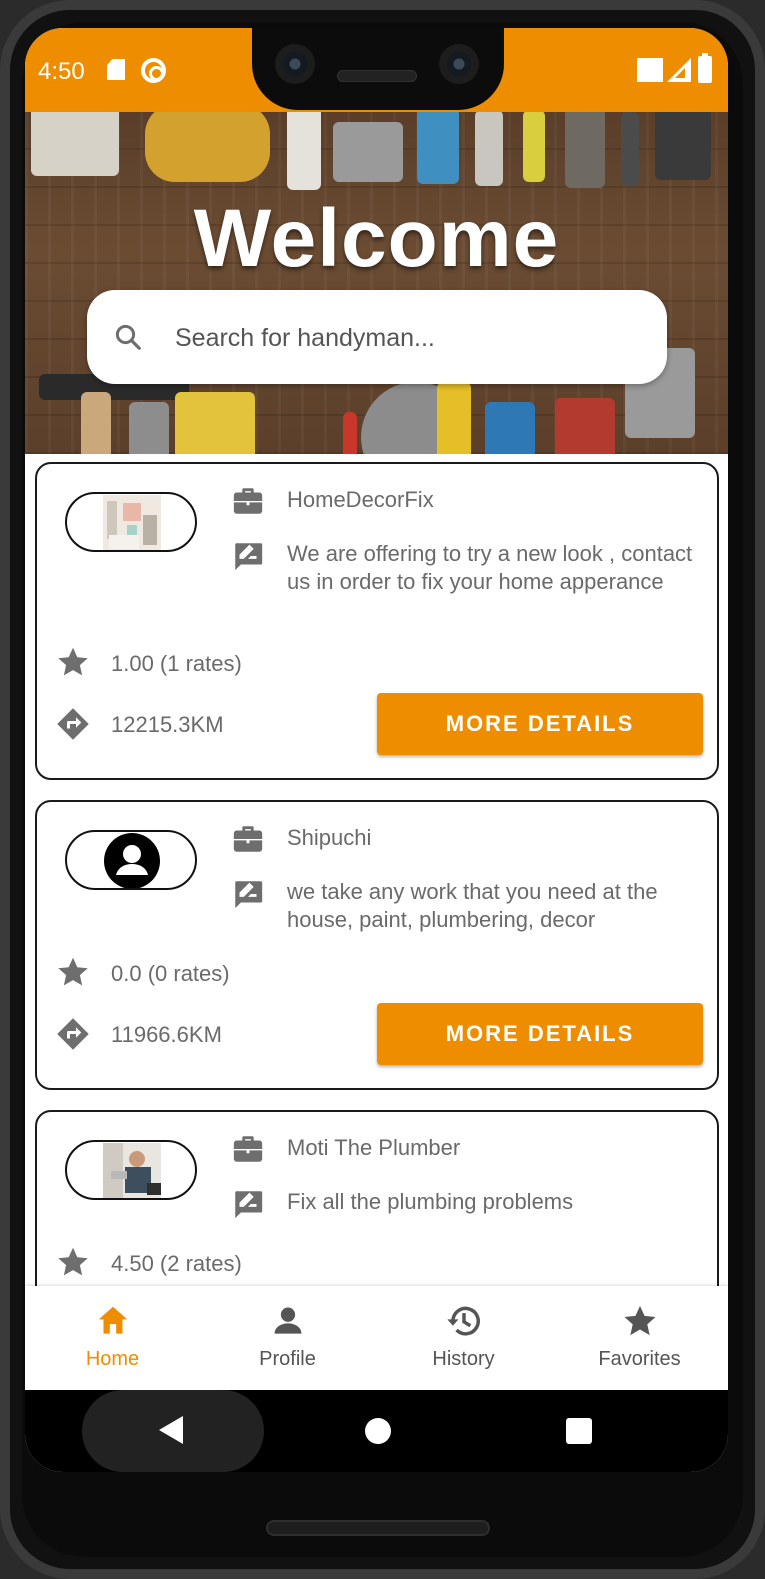  I want to click on distance-text: 11966.6KM, so click(166, 1034).